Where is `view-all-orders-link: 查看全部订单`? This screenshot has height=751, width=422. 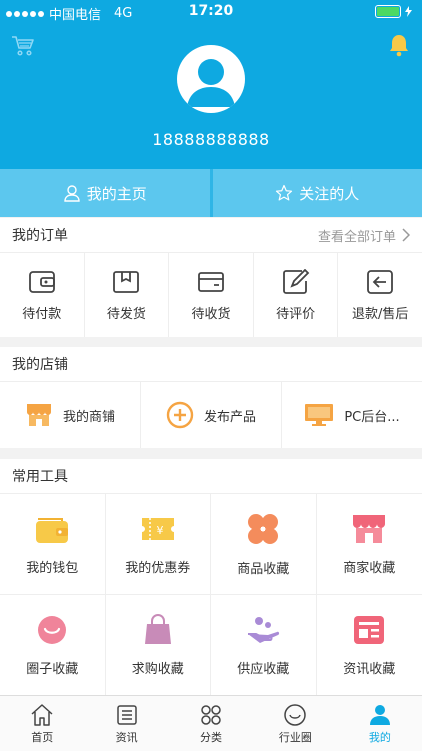 view-all-orders-link: 查看全部订单 is located at coordinates (364, 235).